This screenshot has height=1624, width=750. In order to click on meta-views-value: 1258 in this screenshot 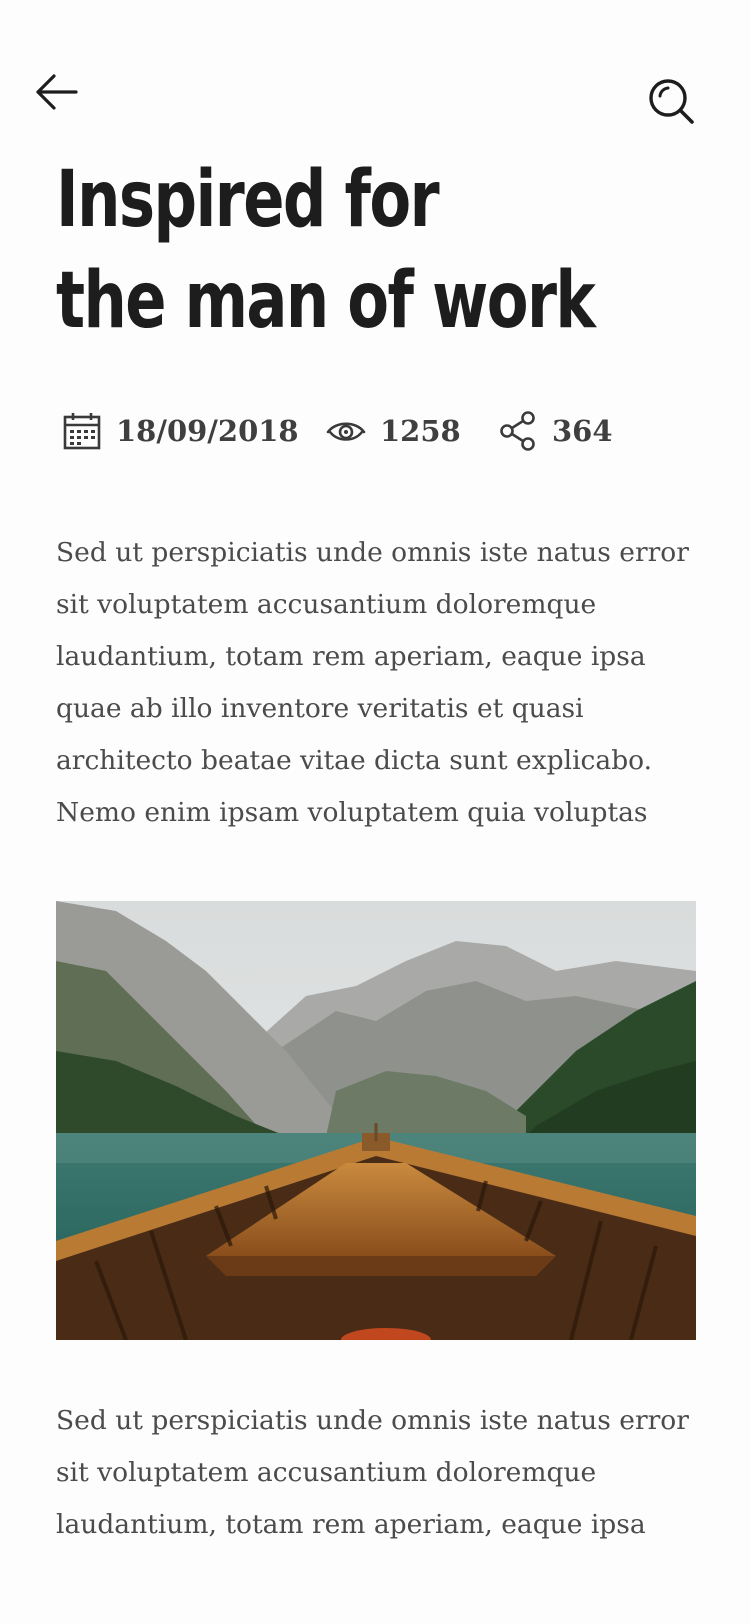, I will do `click(420, 431)`.